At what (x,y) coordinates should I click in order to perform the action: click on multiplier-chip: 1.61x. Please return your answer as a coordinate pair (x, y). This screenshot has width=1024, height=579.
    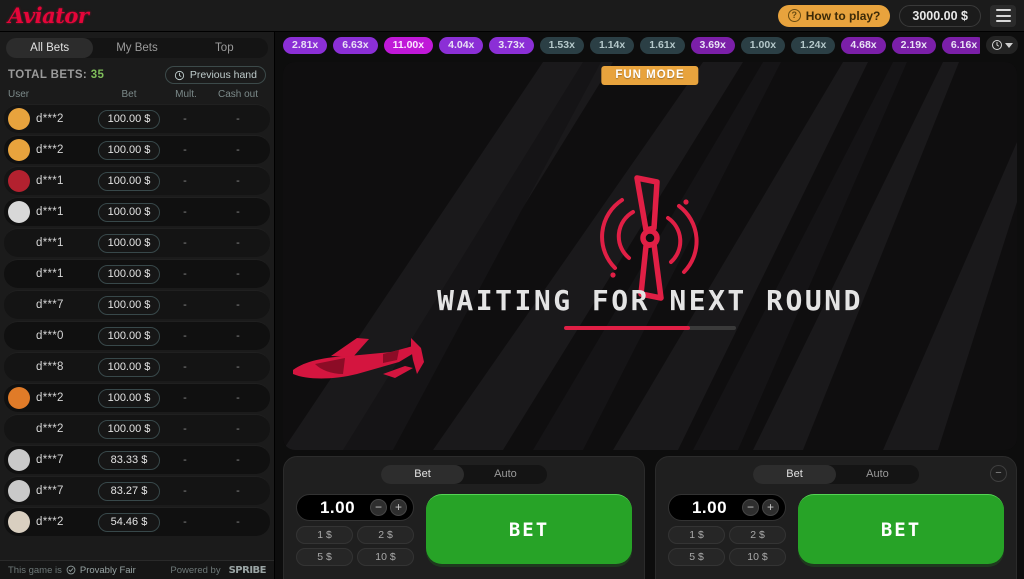
    Looking at the image, I should click on (662, 45).